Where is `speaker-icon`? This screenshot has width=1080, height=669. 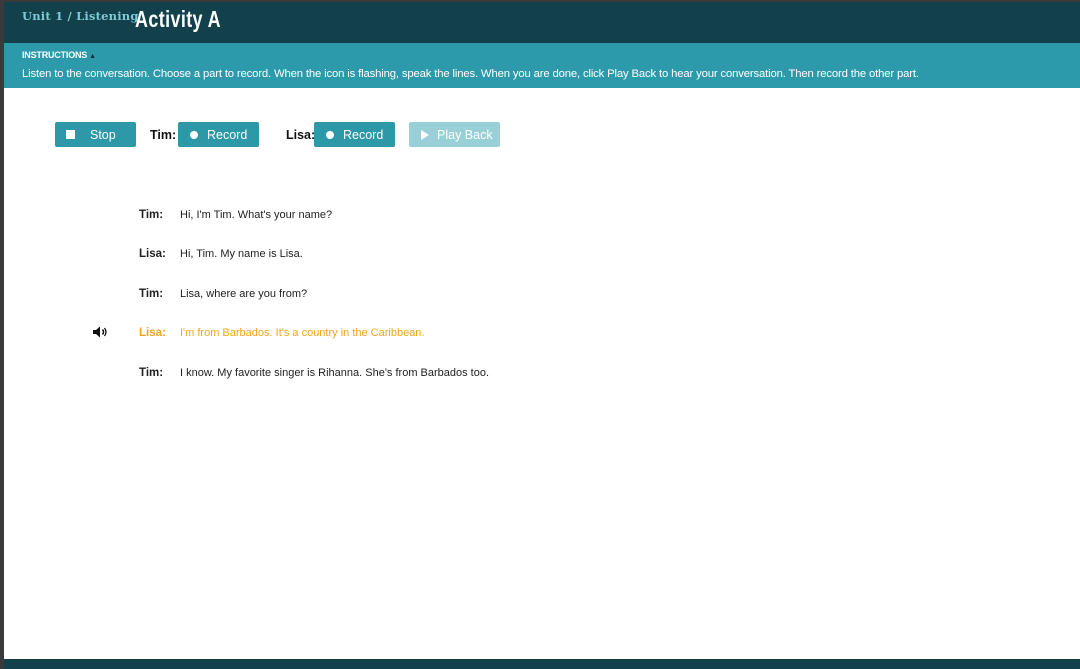 speaker-icon is located at coordinates (100, 332).